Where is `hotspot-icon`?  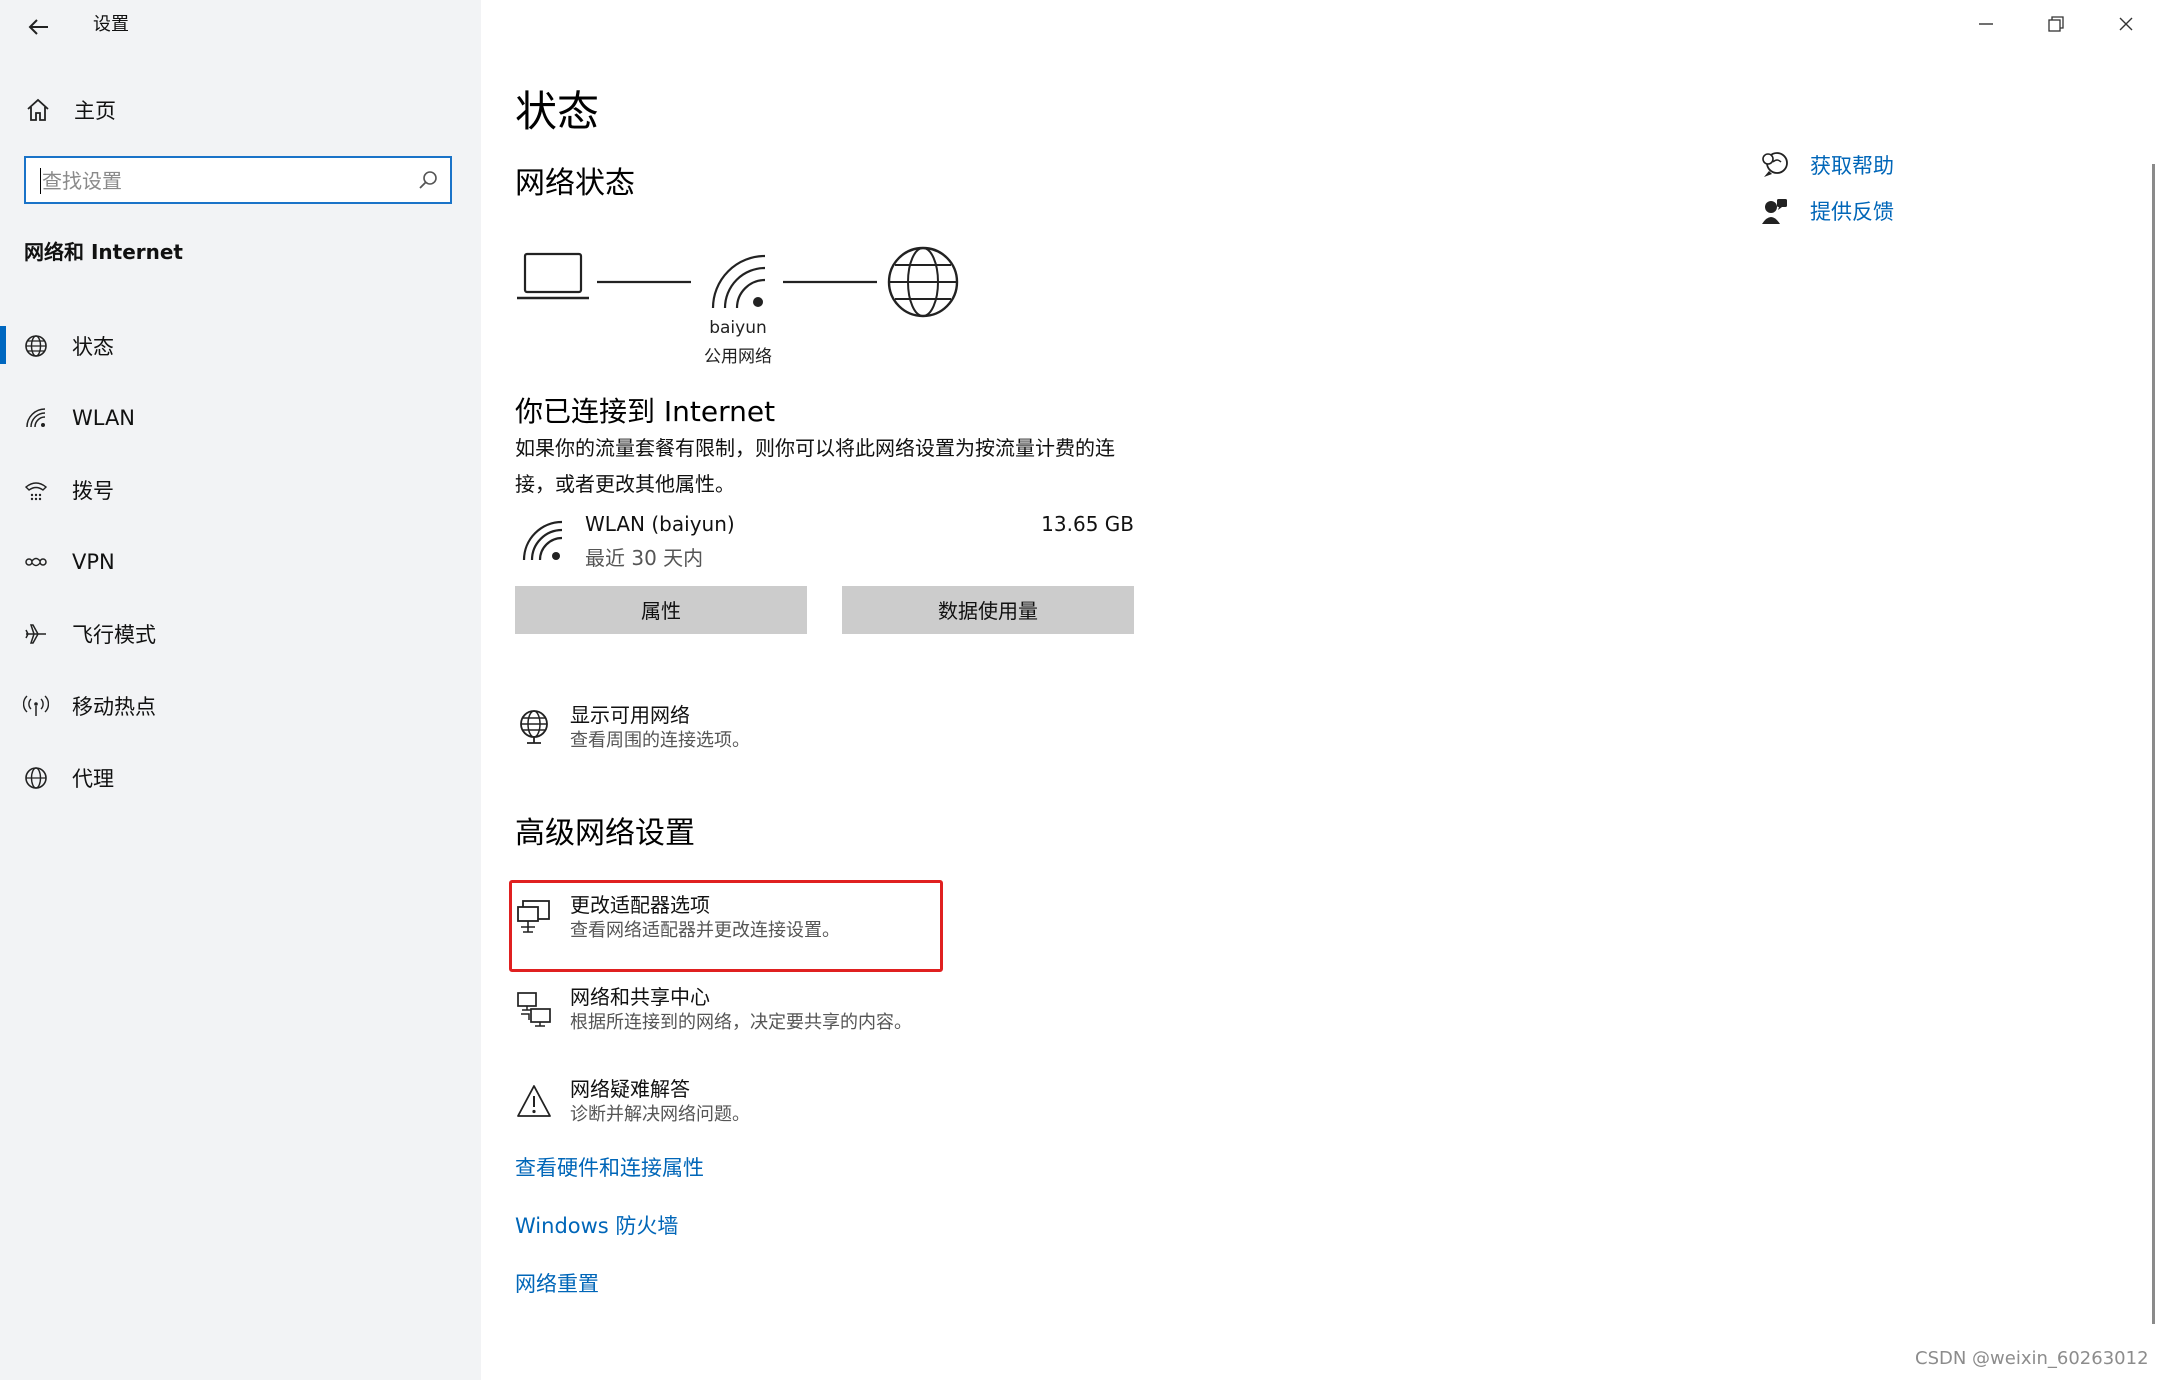
hotspot-icon is located at coordinates (36, 706).